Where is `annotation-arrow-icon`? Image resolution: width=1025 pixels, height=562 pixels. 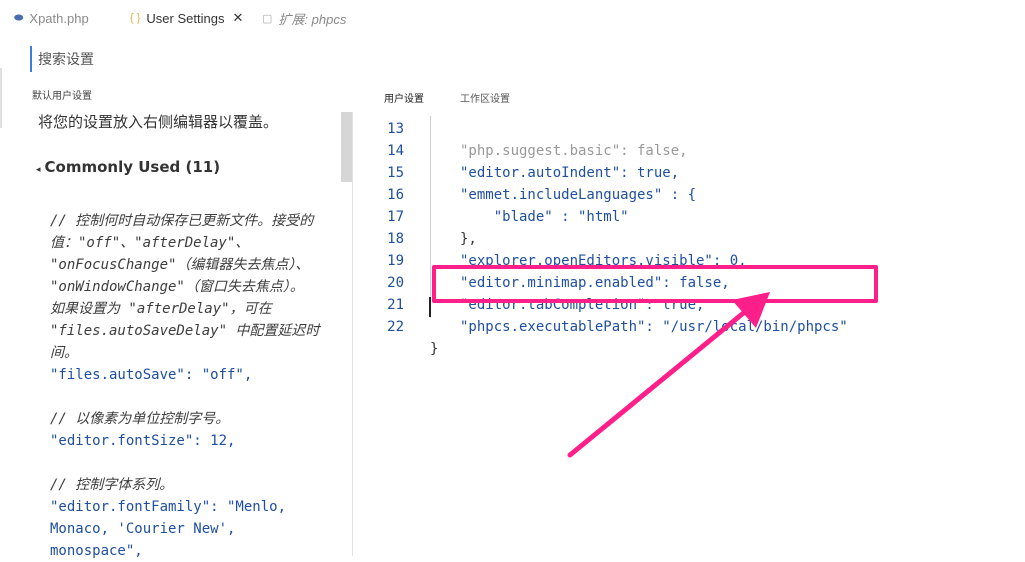
annotation-arrow-icon is located at coordinates (668, 375).